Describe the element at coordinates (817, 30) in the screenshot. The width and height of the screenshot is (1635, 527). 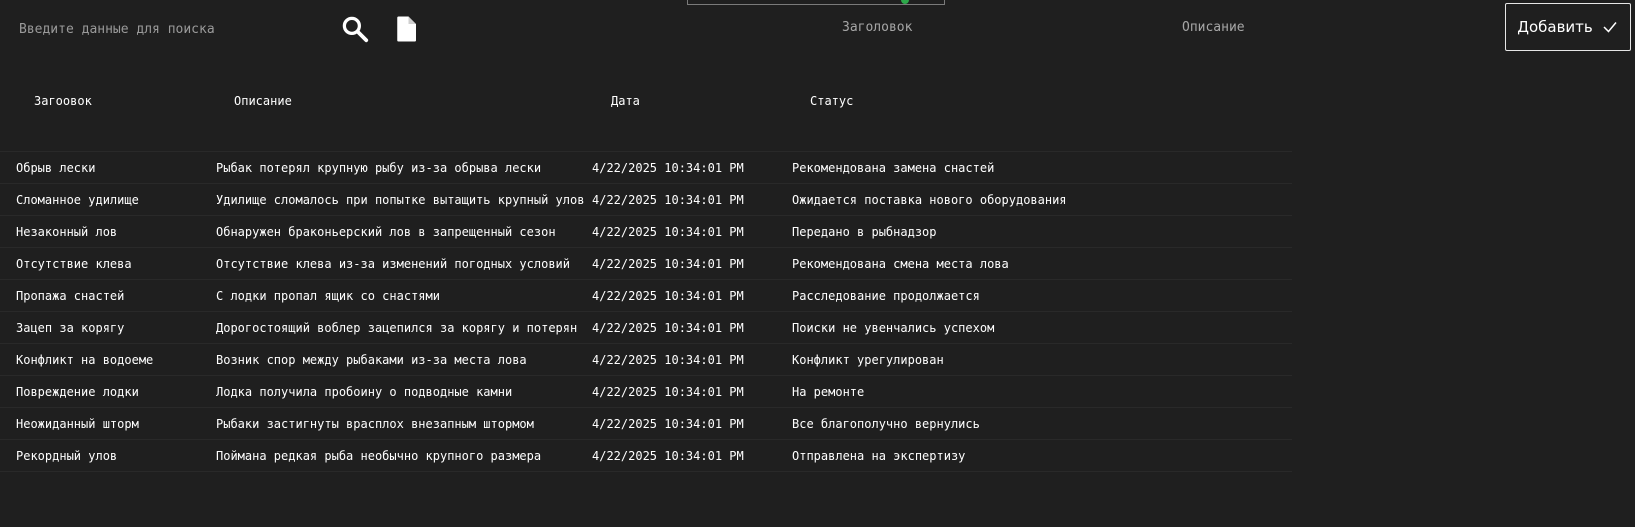
I see `toolbar: Добавить` at that location.